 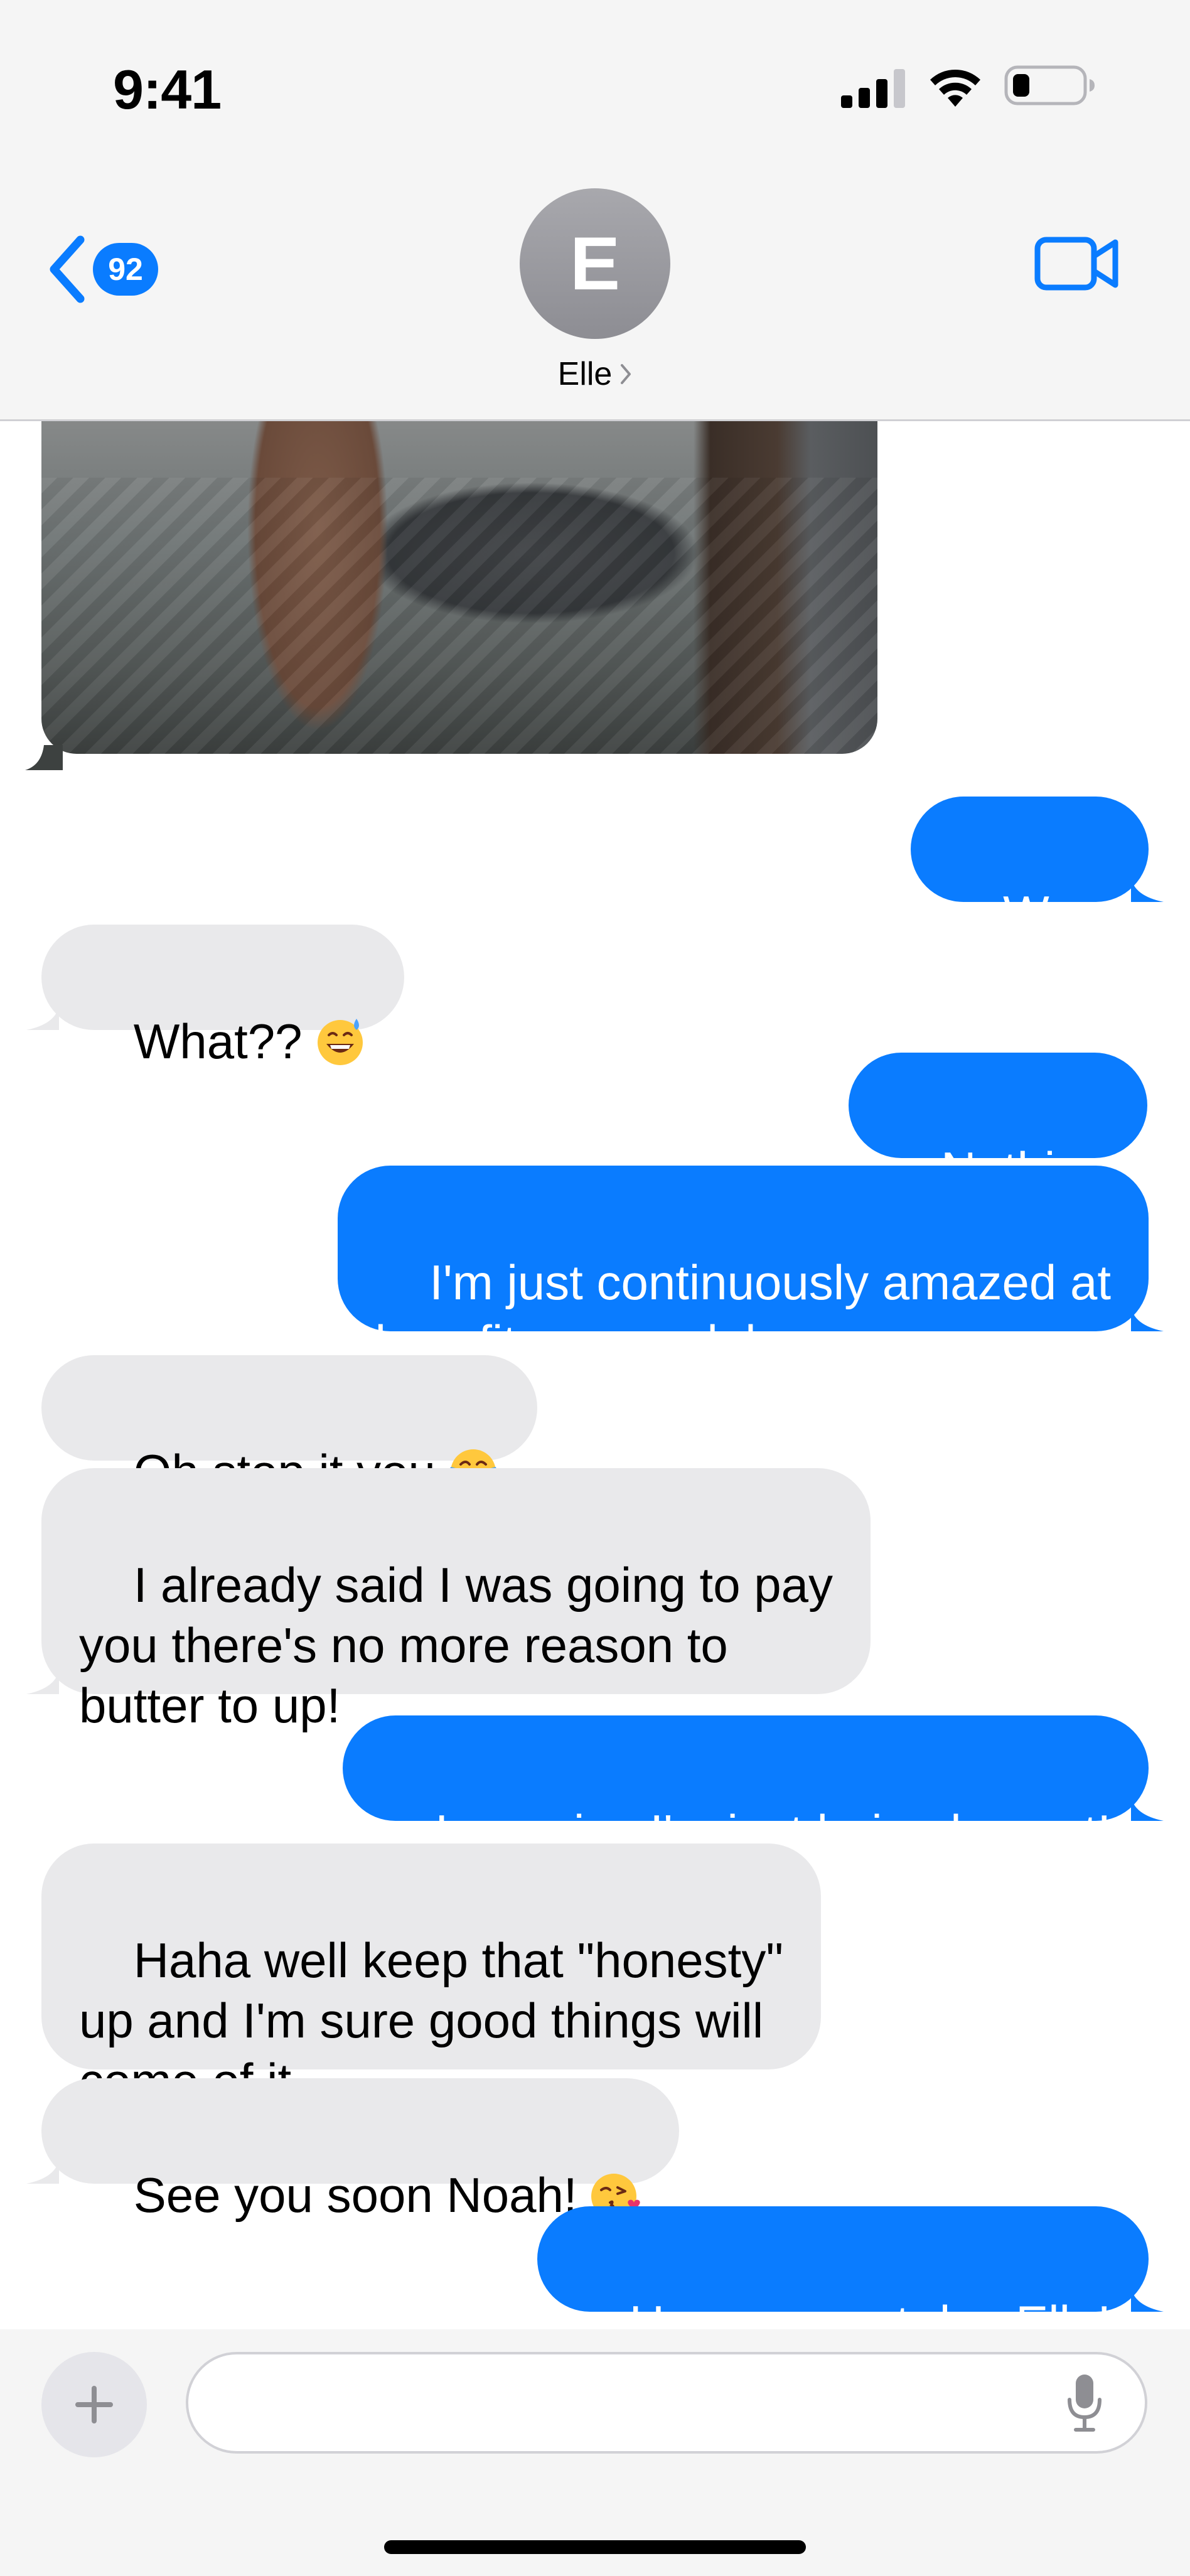 I want to click on sent-message-bubble: Nothing, so click(x=998, y=1125).